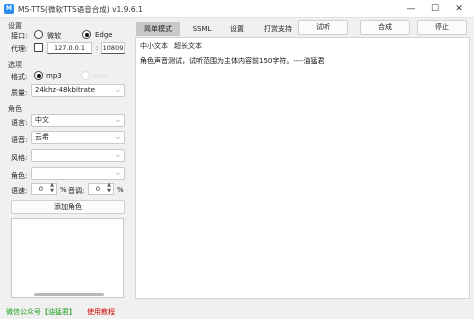  Describe the element at coordinates (237, 9) in the screenshot. I see `title-bar: M MS-TTS(微软TTS语音合成) v1.9.6.1 — ☐ ✕` at that location.